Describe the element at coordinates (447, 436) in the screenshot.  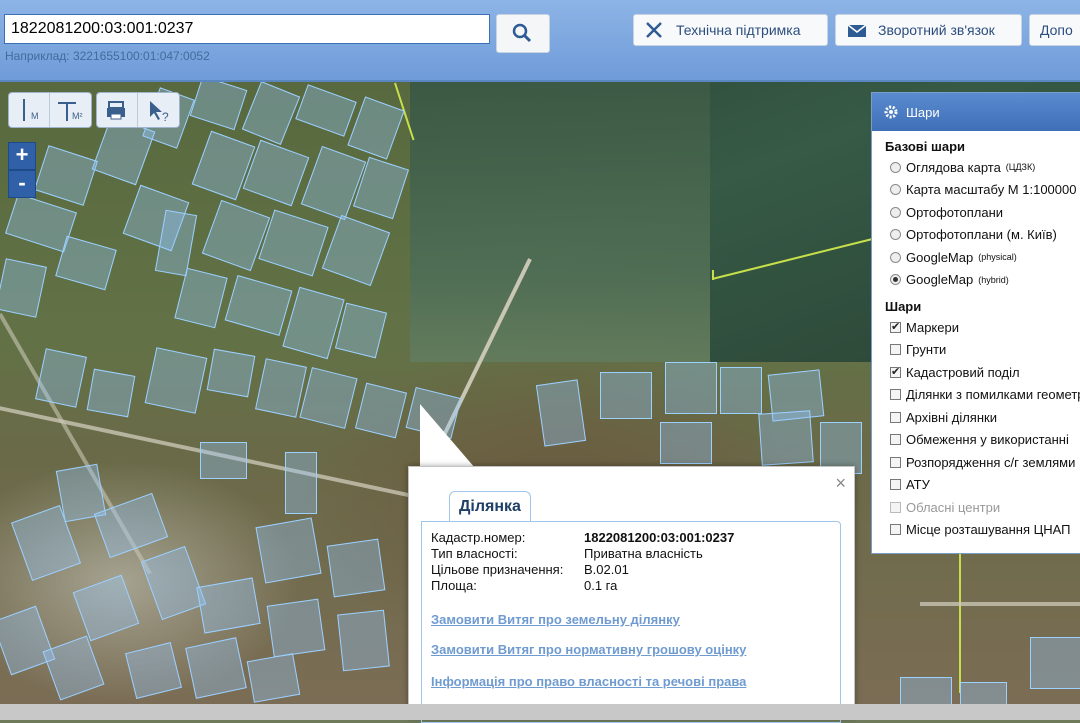
I see `popup-pointer` at that location.